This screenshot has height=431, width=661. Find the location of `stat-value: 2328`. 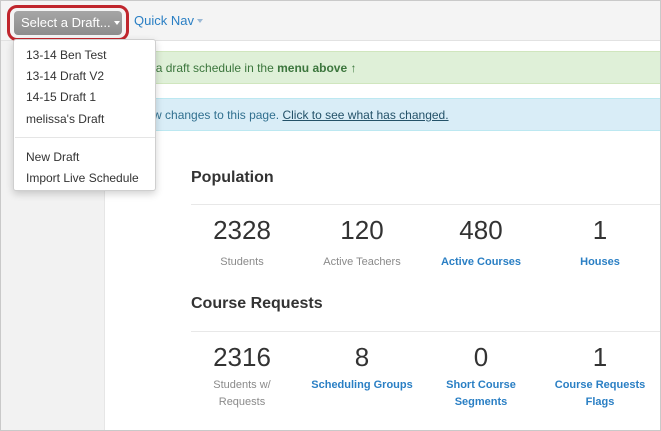

stat-value: 2328 is located at coordinates (242, 230).